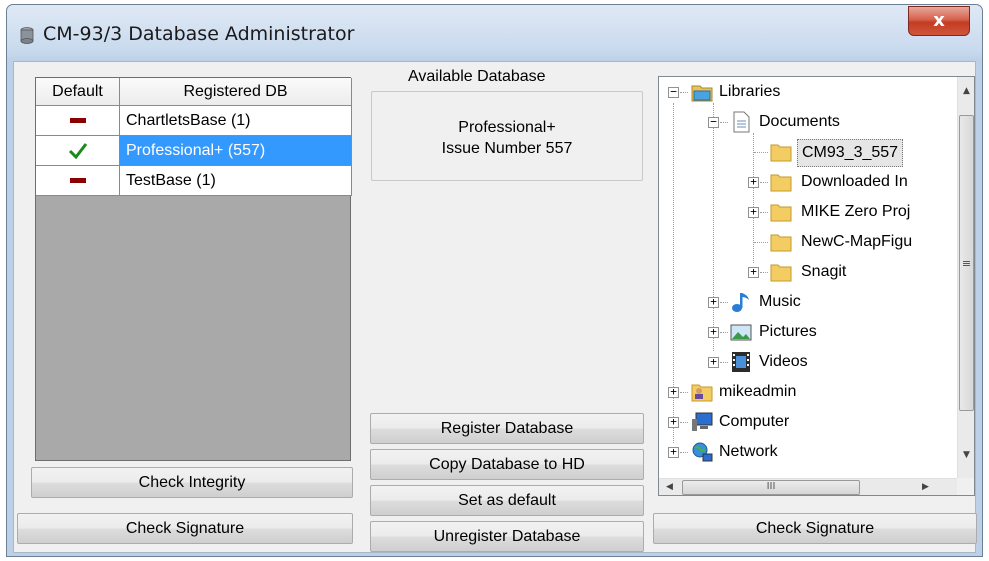 This screenshot has width=989, height=561. What do you see at coordinates (507, 464) in the screenshot?
I see `copy-database-button: Copy Database to HD` at bounding box center [507, 464].